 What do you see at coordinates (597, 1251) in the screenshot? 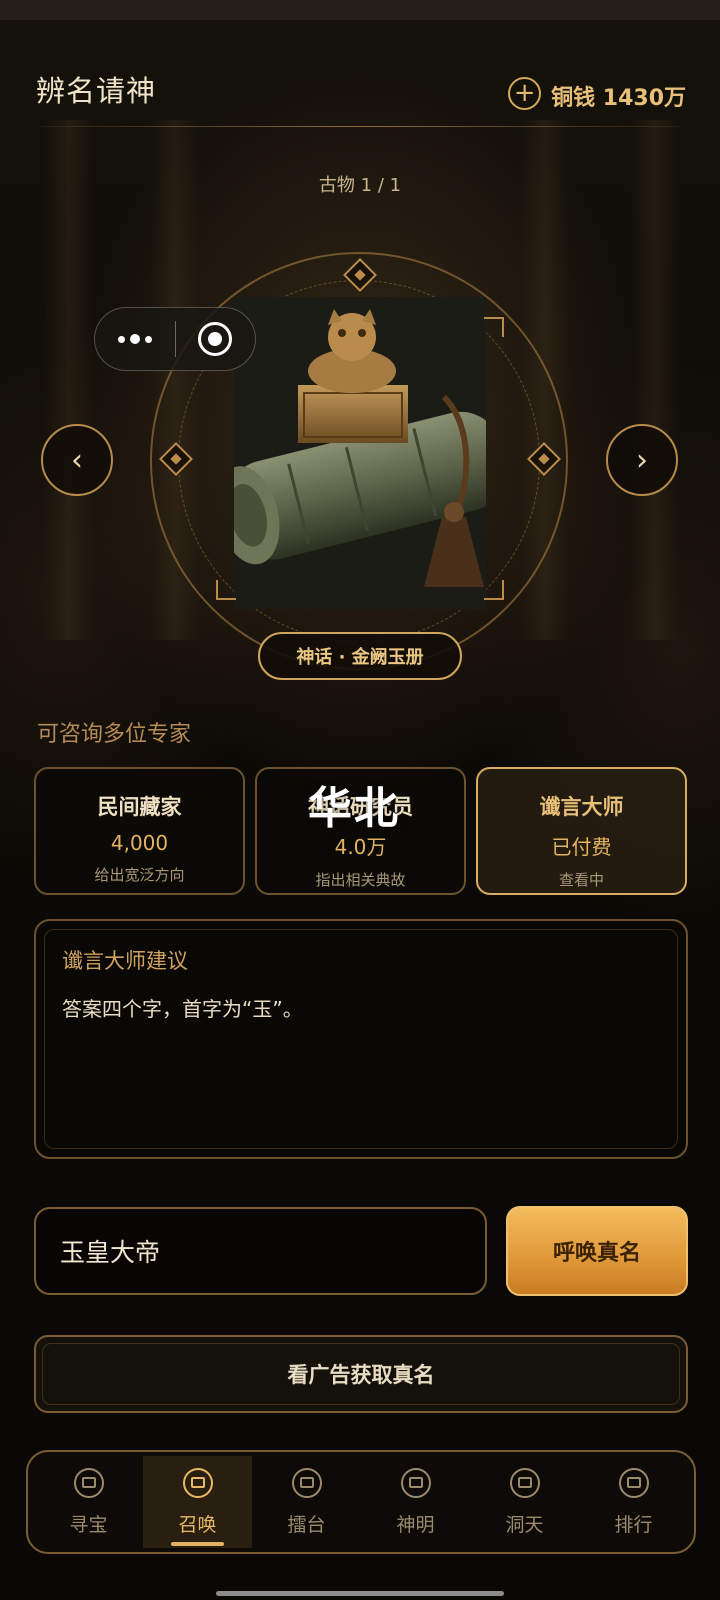
I see `summon-true-name-button: 呼唤真名` at bounding box center [597, 1251].